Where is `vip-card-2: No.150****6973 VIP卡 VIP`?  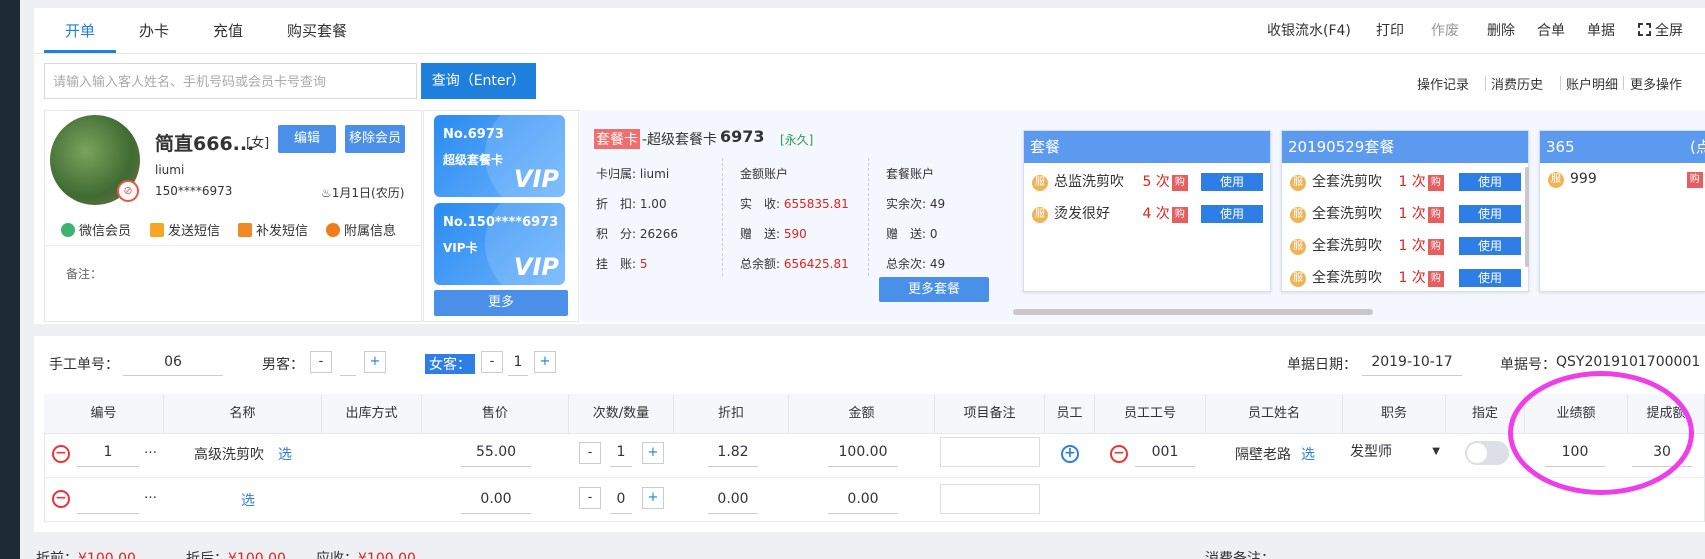 vip-card-2: No.150****6973 VIP卡 VIP is located at coordinates (499, 244).